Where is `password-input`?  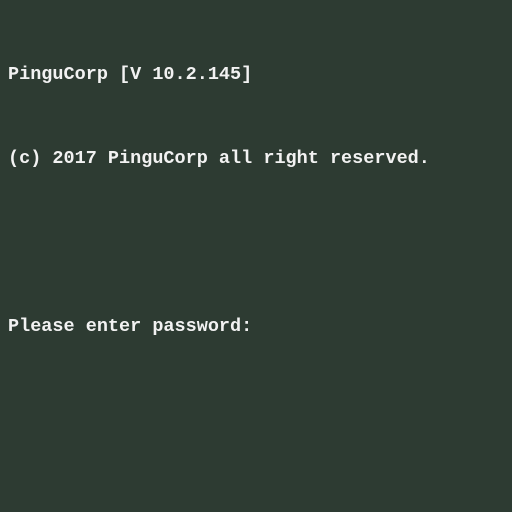
password-input is located at coordinates (358, 327).